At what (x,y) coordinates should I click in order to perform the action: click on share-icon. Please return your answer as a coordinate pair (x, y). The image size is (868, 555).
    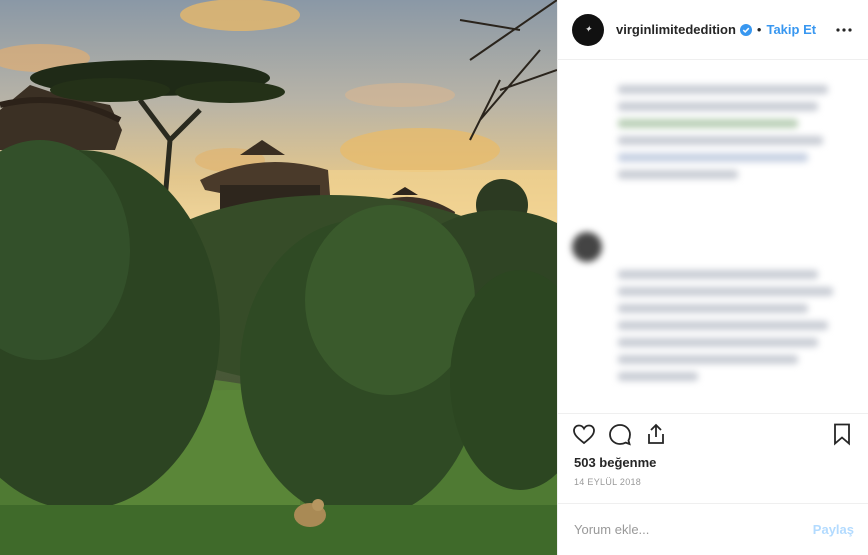
    Looking at the image, I should click on (656, 434).